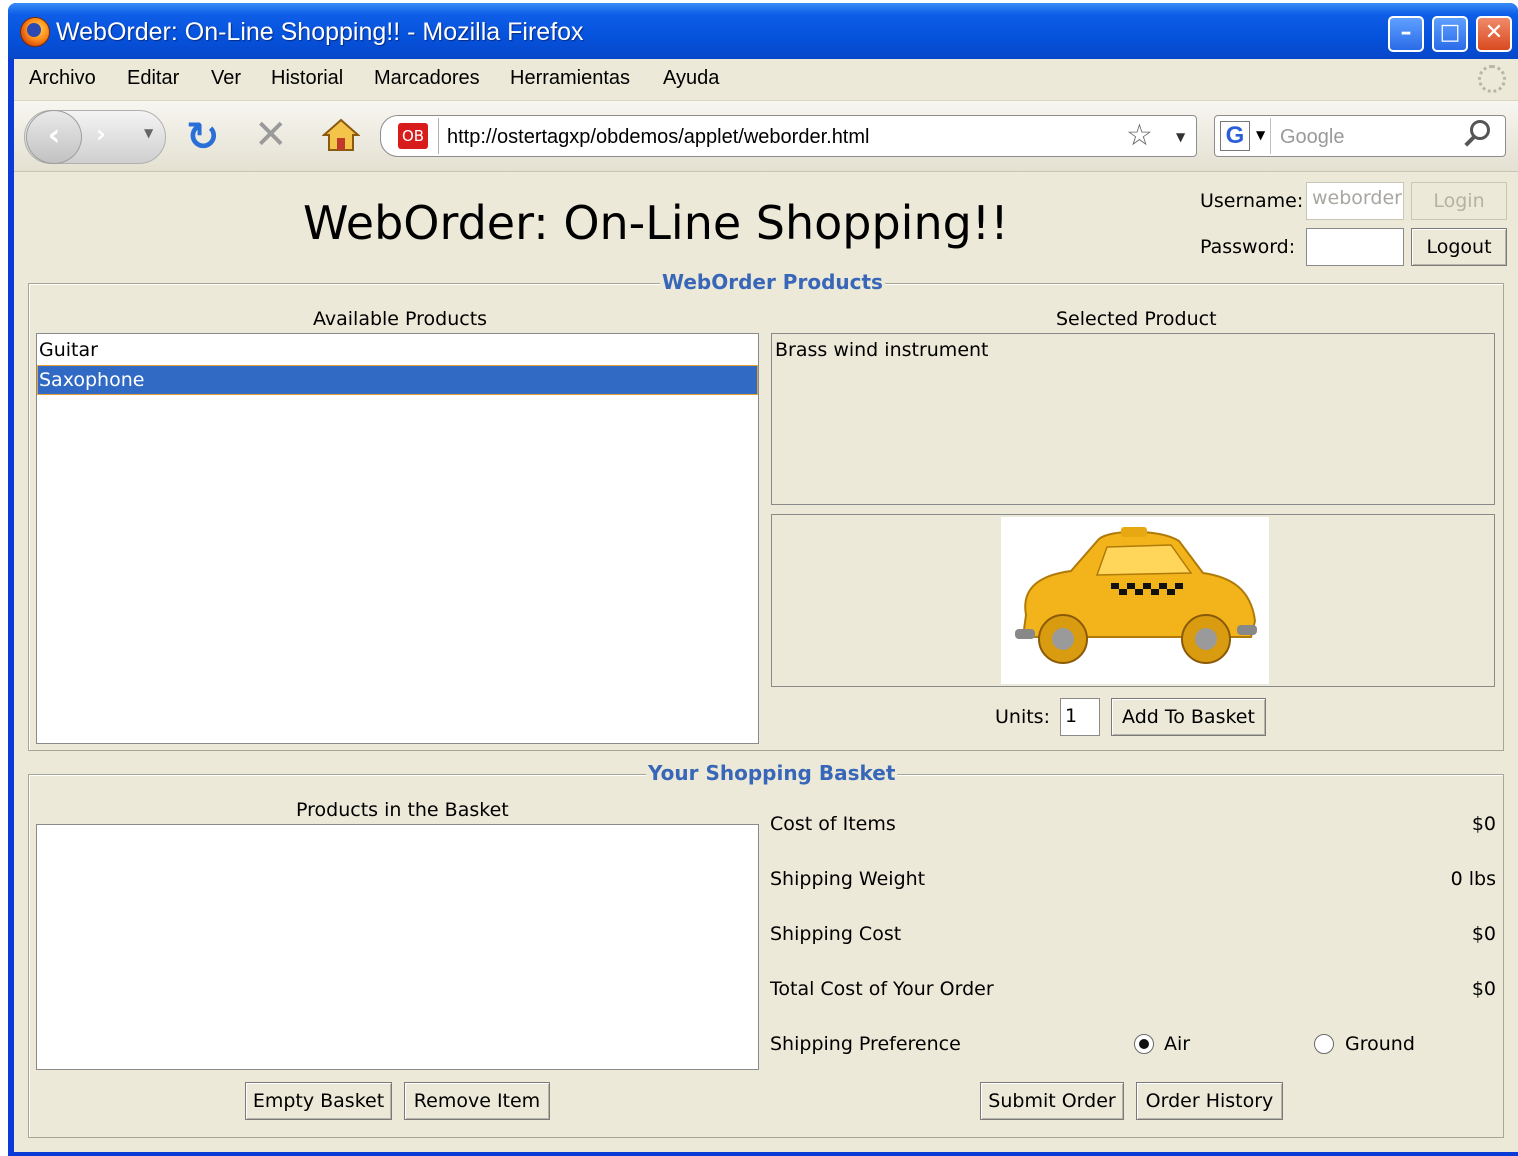  I want to click on login-button: Login, so click(1459, 201).